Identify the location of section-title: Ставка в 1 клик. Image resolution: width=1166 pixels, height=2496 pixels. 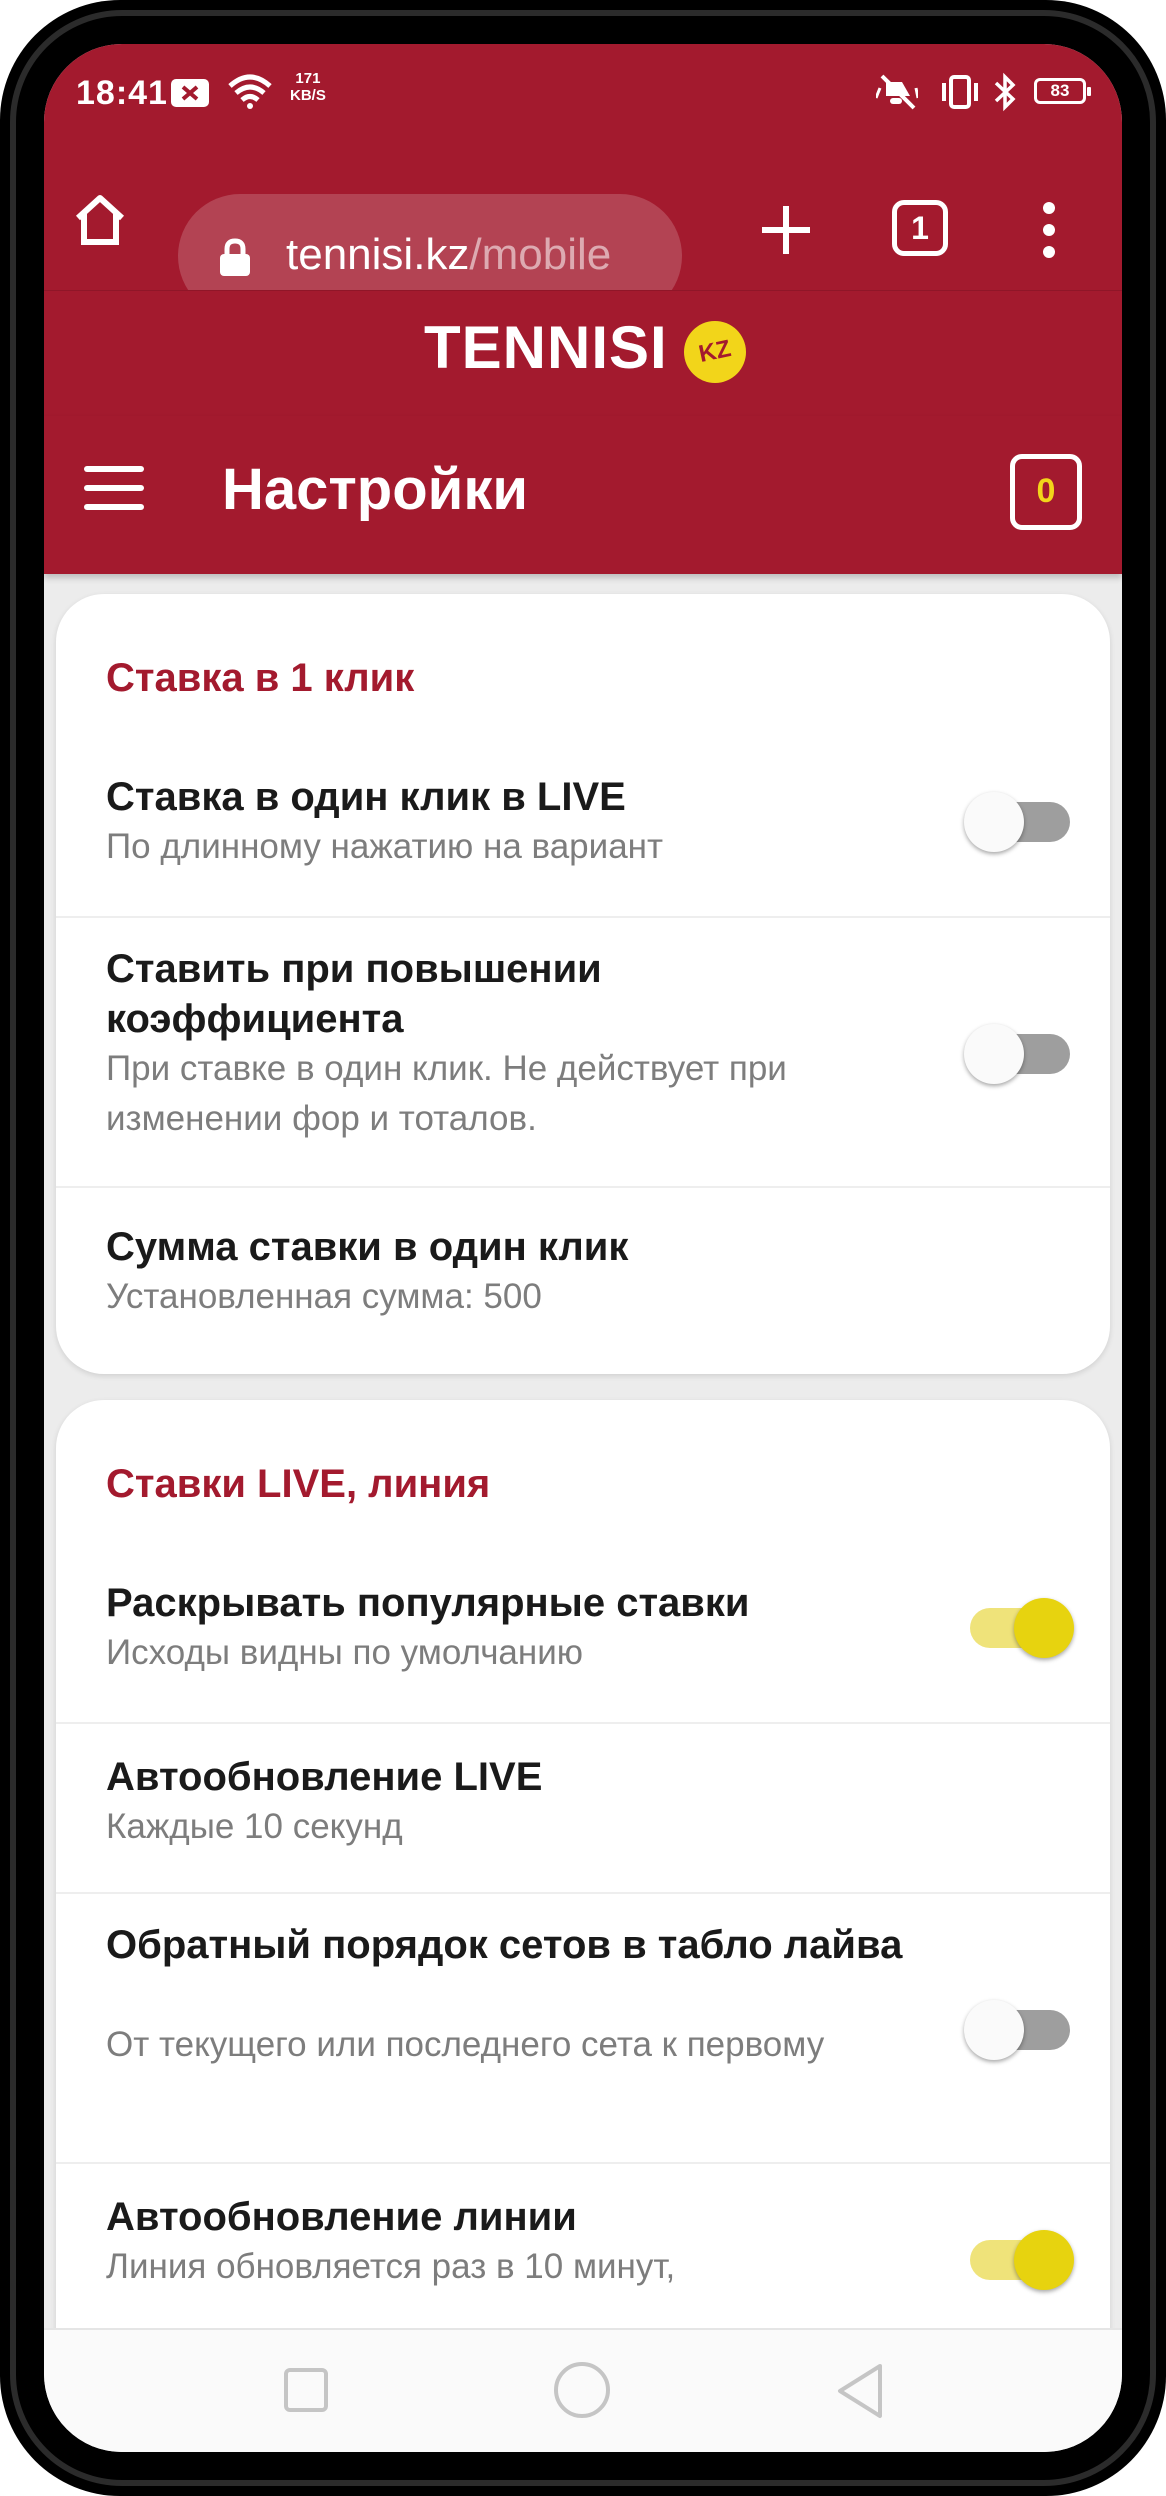
(260, 678).